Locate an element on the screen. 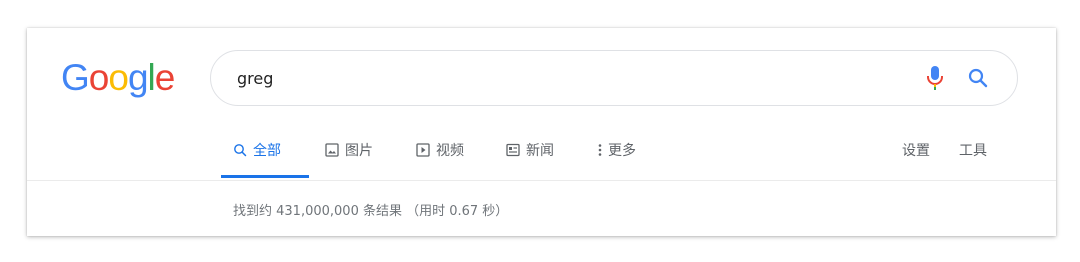 This screenshot has height=262, width=1080. logo-letter-o1: o is located at coordinates (99, 77).